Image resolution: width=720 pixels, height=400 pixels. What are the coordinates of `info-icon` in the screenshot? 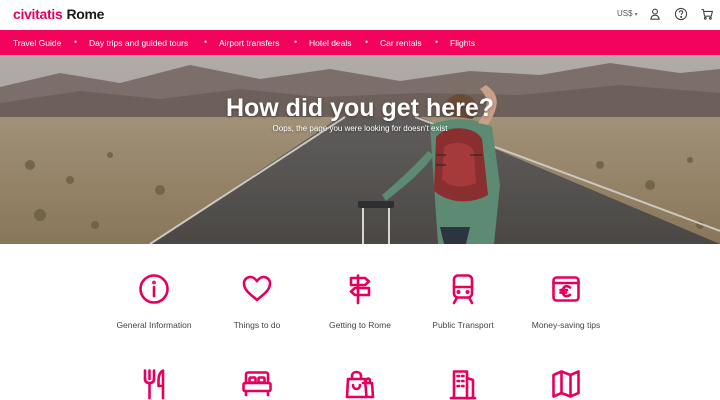 It's located at (154, 289).